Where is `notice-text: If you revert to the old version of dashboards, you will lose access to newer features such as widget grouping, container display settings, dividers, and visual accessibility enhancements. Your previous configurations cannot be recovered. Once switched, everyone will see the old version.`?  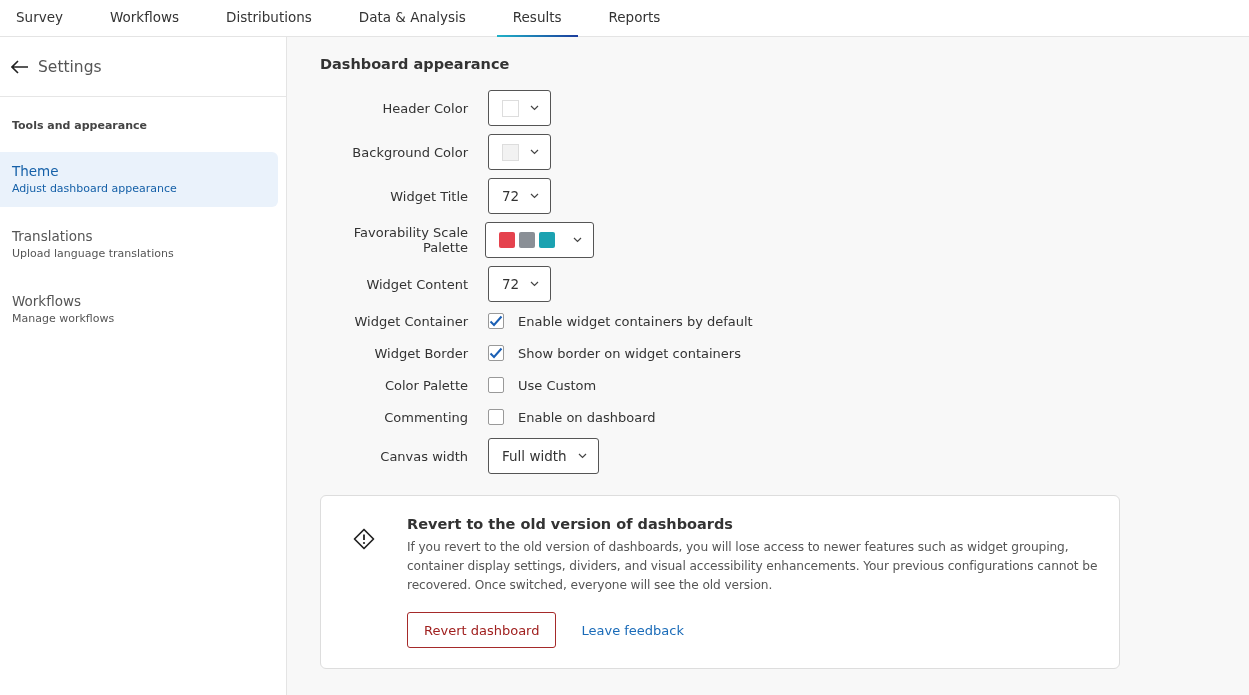
notice-text: If you revert to the old version of dashboards, you will lose access to newer features such as widget grouping, container display settings, dividers, and visual accessibility enhancements. Your previous configurations cannot be recovered. Once switched, everyone will see the old version. is located at coordinates (753, 566).